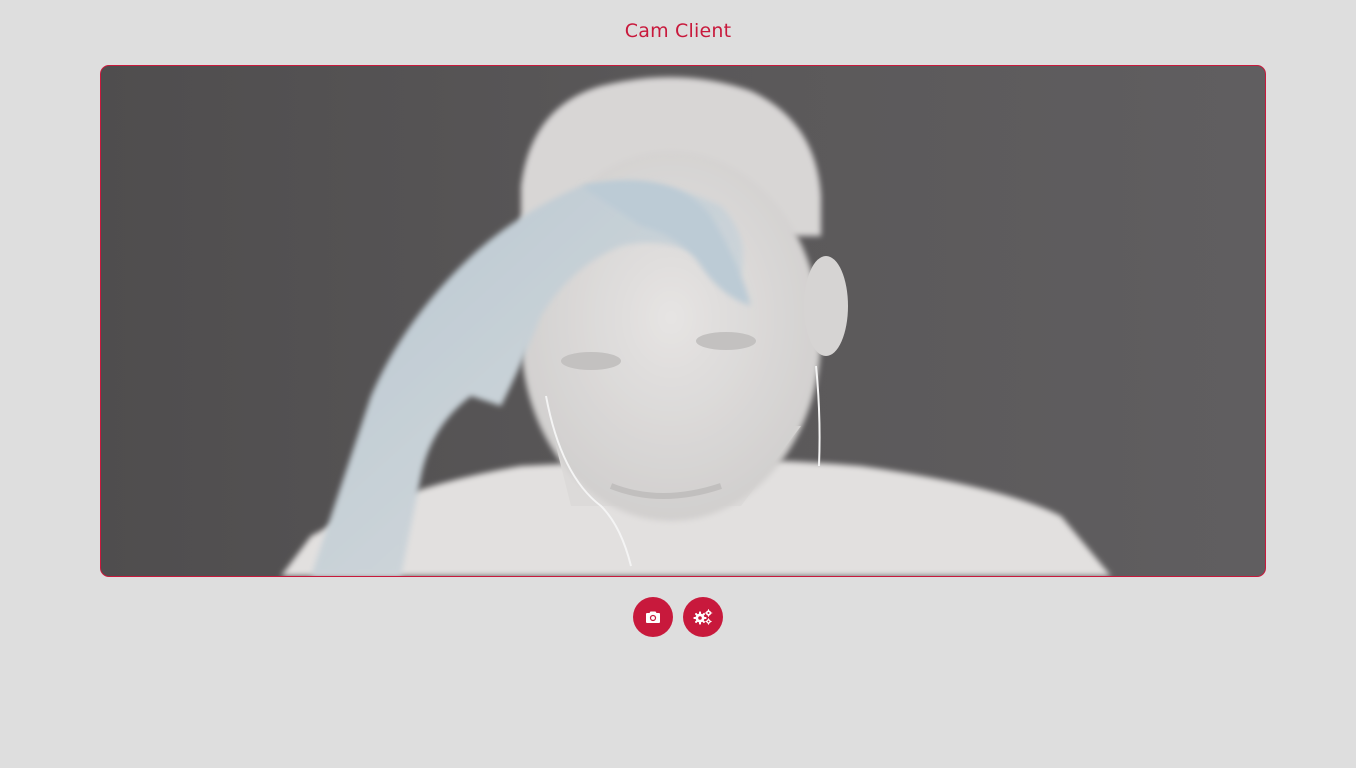 The image size is (1356, 768). What do you see at coordinates (678, 617) in the screenshot?
I see `control-bar` at bounding box center [678, 617].